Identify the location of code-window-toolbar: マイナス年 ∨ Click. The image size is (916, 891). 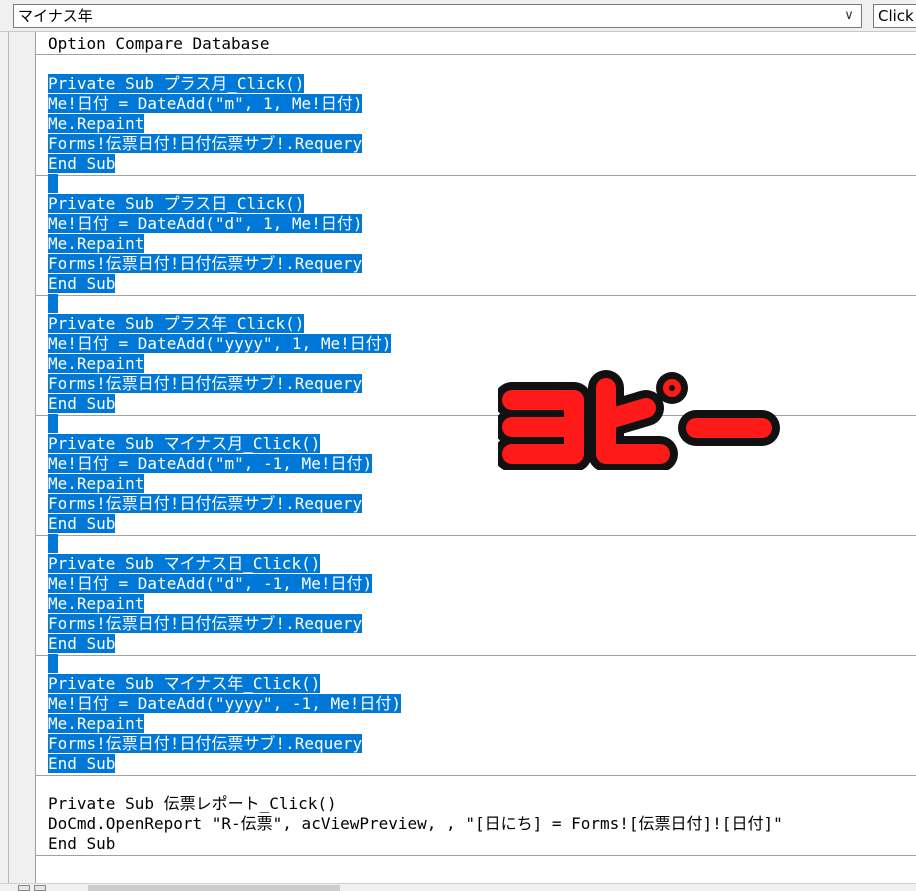
(458, 16).